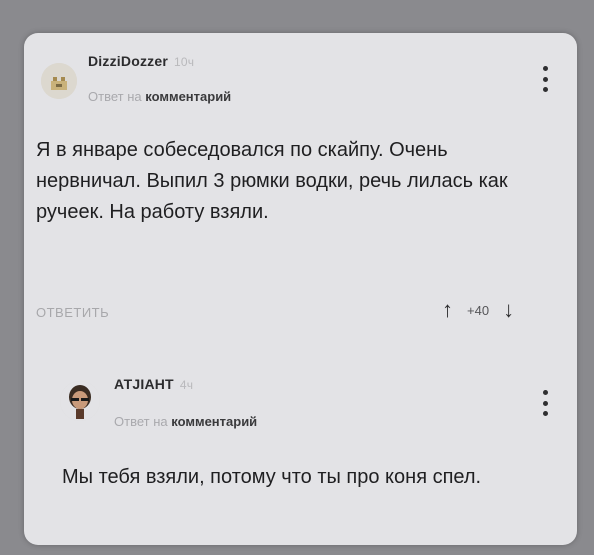 This screenshot has width=594, height=555. I want to click on vote-controls: ↑ +40 ↓, so click(478, 310).